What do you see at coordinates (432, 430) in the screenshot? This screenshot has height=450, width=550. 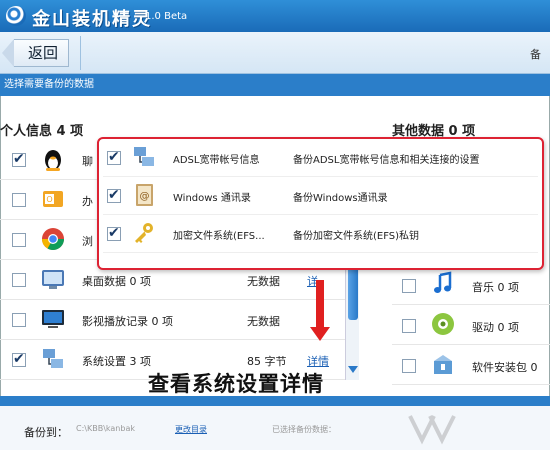 I see `watermark-logo-icon` at bounding box center [432, 430].